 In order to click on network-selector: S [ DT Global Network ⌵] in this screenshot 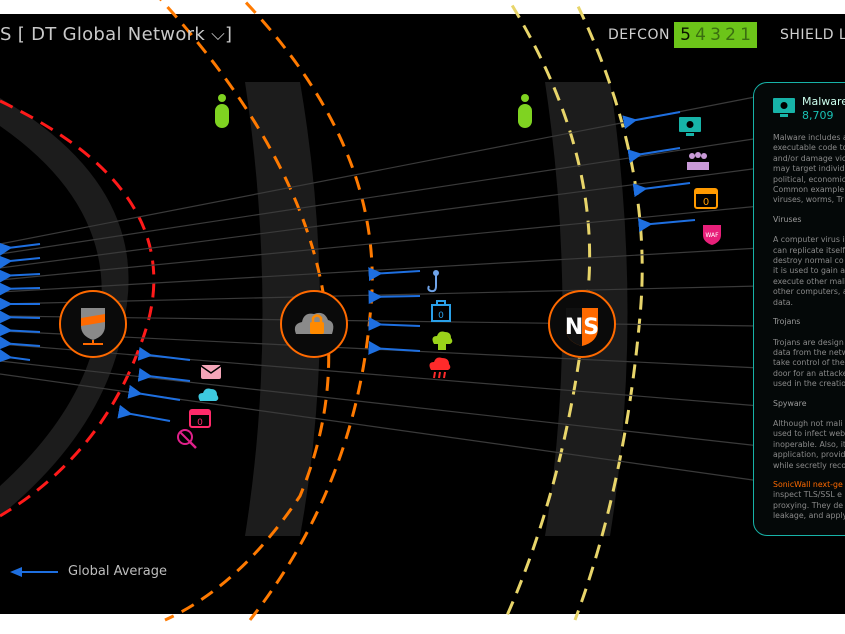, I will do `click(116, 34)`.